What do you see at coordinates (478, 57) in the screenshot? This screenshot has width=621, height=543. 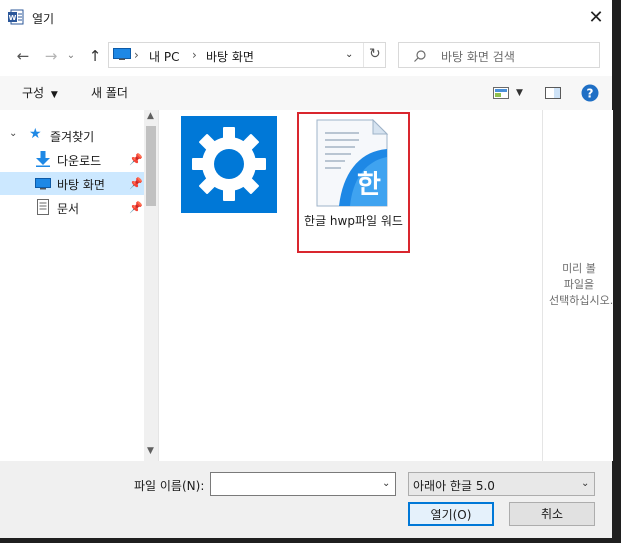 I see `search-placeholder: 바탕 화면 검색` at bounding box center [478, 57].